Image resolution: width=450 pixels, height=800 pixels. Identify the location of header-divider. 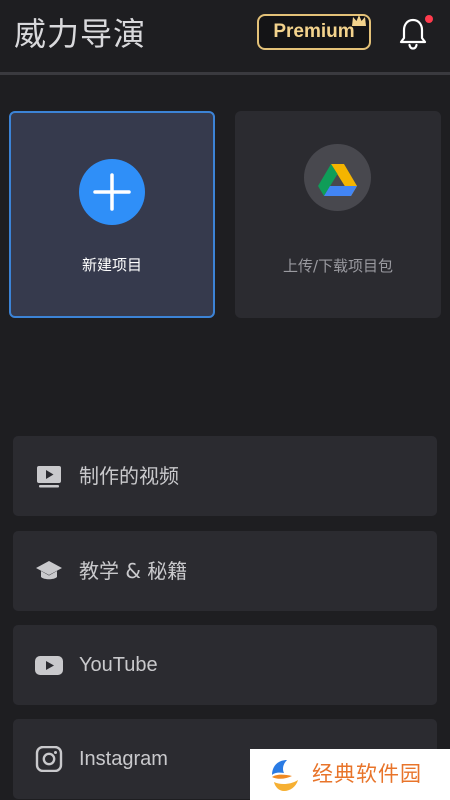
(225, 73).